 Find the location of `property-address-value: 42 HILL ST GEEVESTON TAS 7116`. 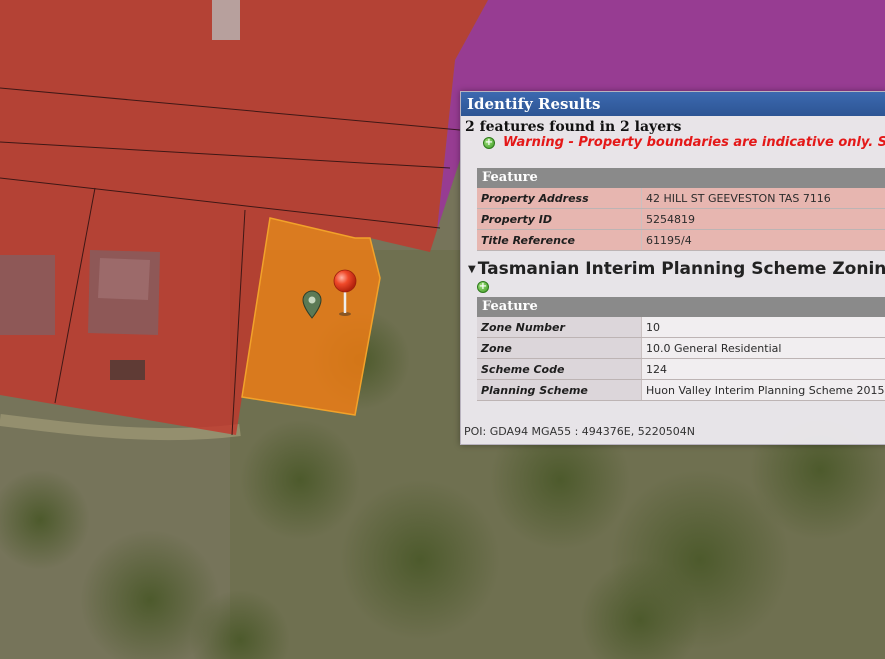

property-address-value: 42 HILL ST GEEVESTON TAS 7116 is located at coordinates (763, 198).